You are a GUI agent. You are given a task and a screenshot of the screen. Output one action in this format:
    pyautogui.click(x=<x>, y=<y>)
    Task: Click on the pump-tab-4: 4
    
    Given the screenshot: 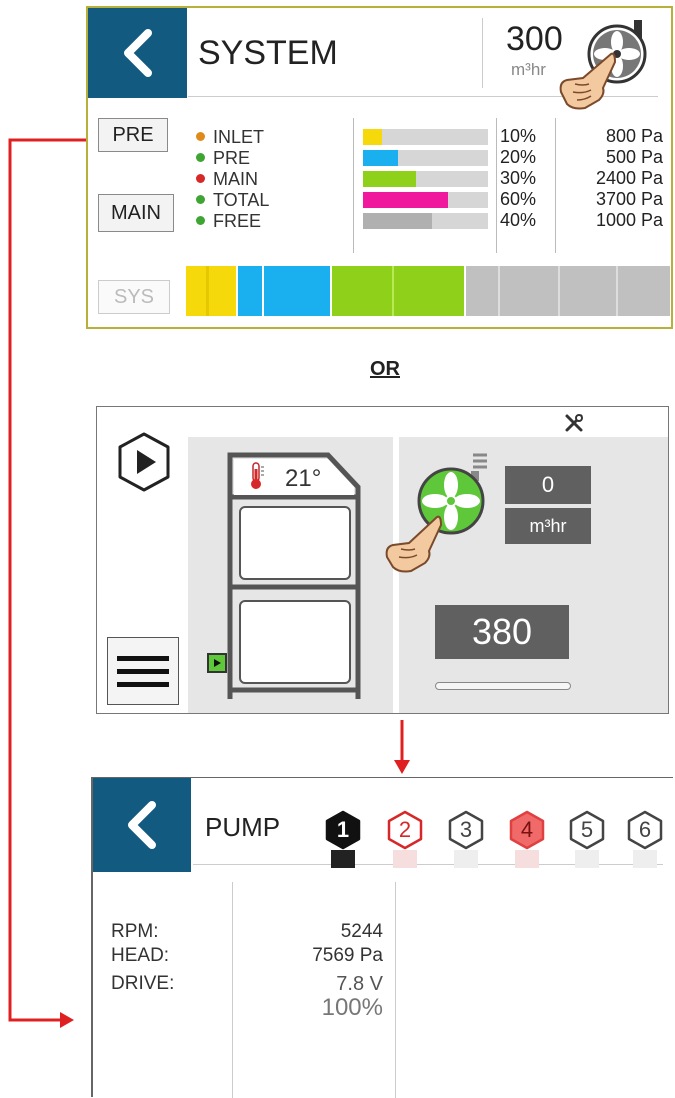 What is the action you would take?
    pyautogui.click(x=527, y=830)
    